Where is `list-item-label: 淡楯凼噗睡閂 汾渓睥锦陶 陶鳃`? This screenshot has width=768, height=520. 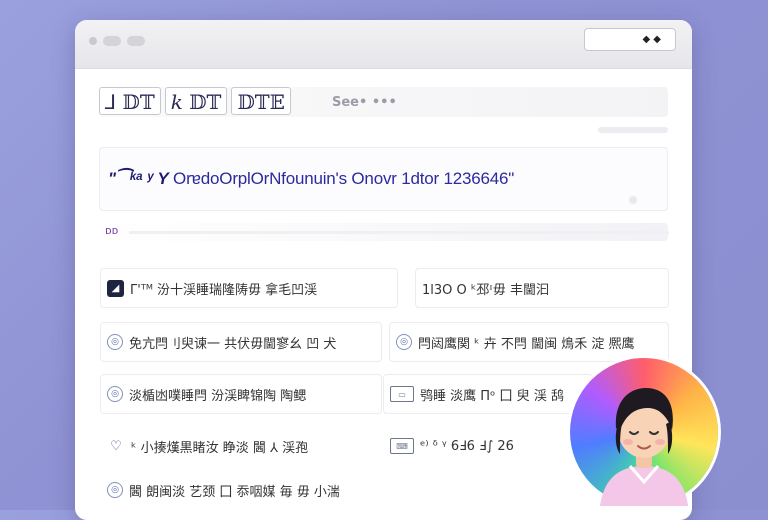
list-item-label: 淡楯凼噗睡閂 汾渓睥锦陶 陶鳃 is located at coordinates (218, 396).